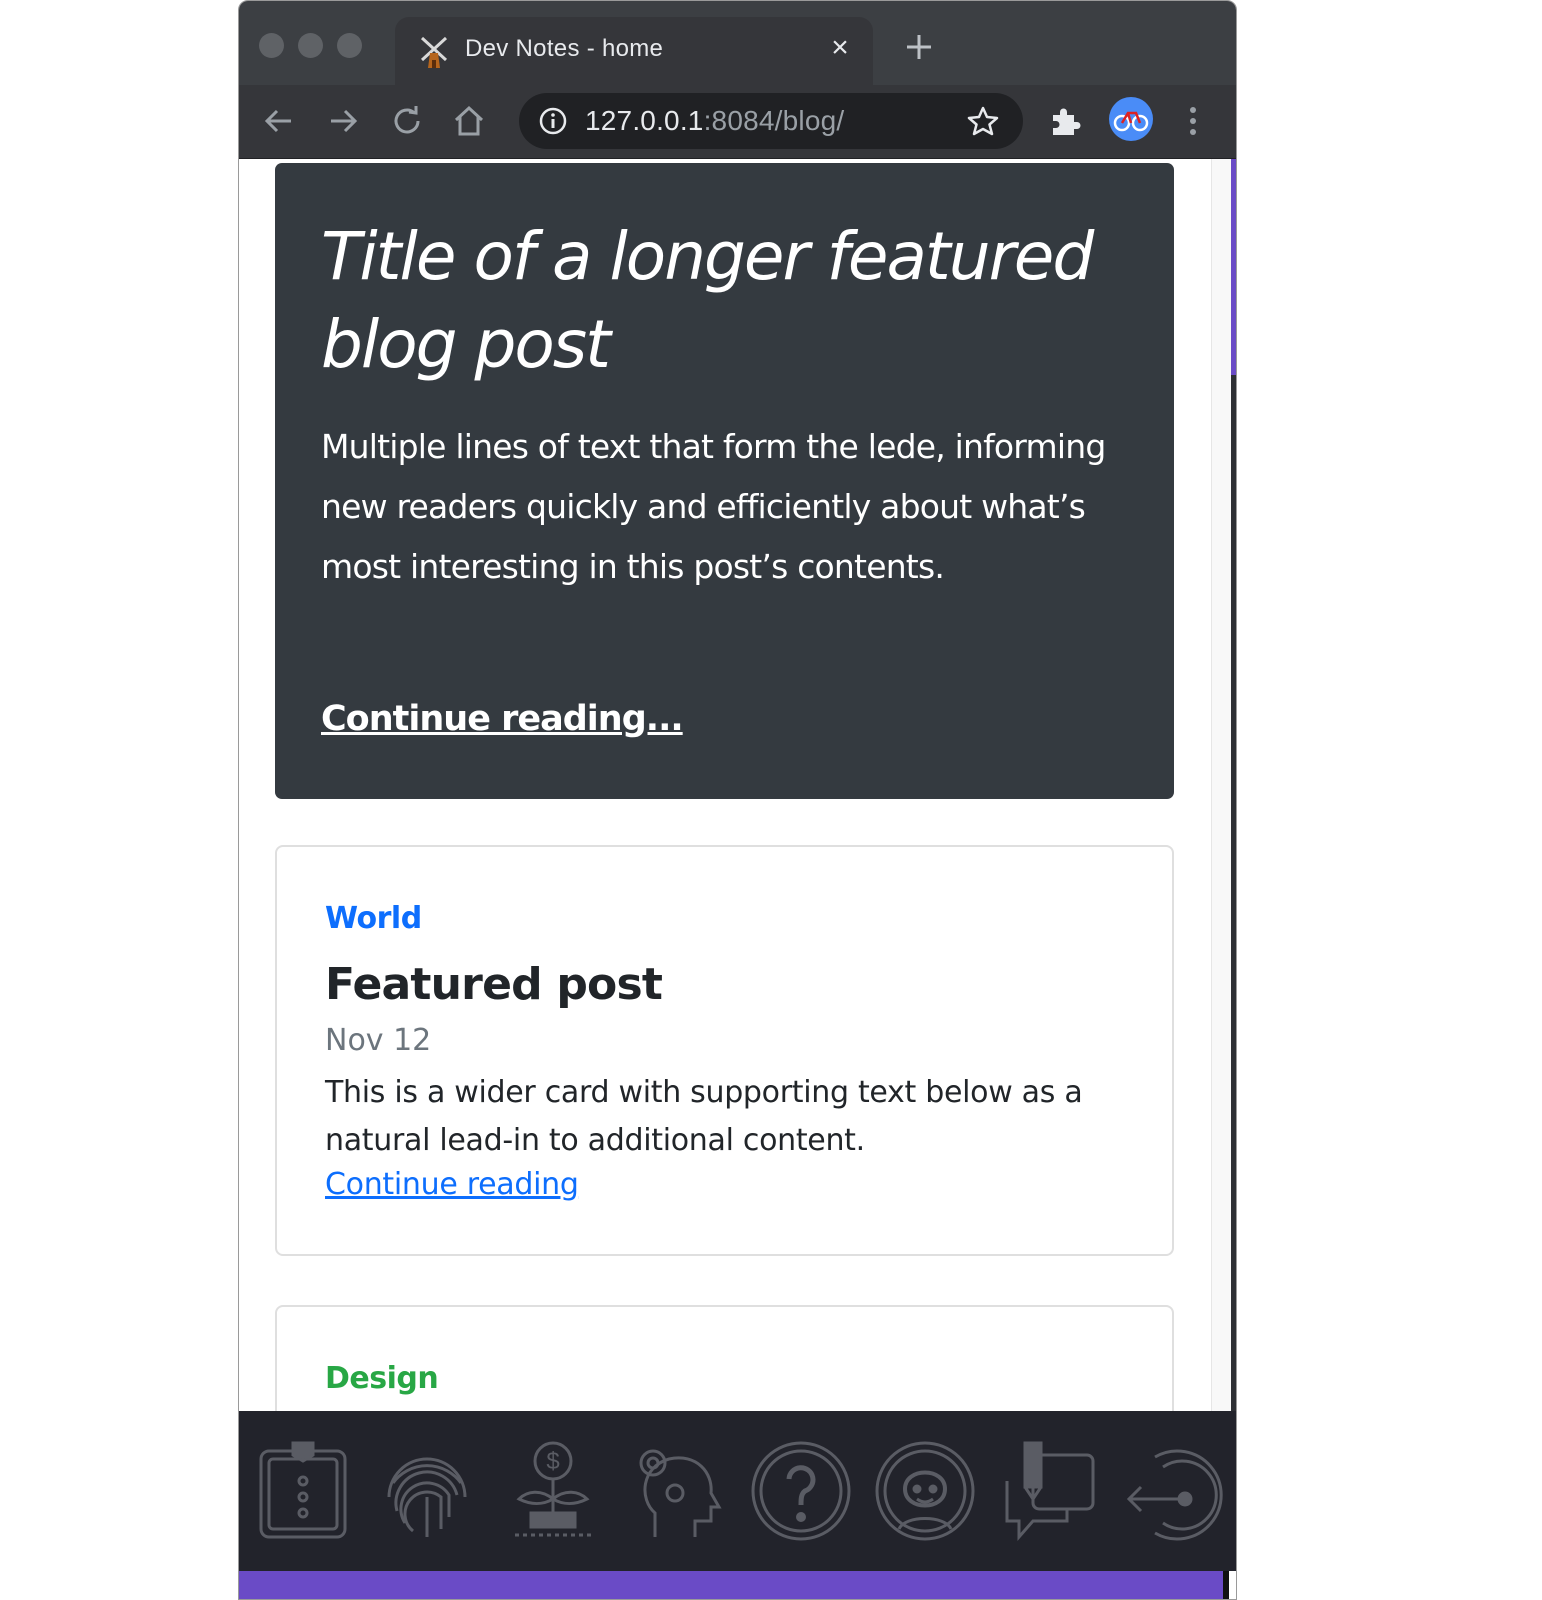  Describe the element at coordinates (434, 52) in the screenshot. I see `windmill-icon` at that location.